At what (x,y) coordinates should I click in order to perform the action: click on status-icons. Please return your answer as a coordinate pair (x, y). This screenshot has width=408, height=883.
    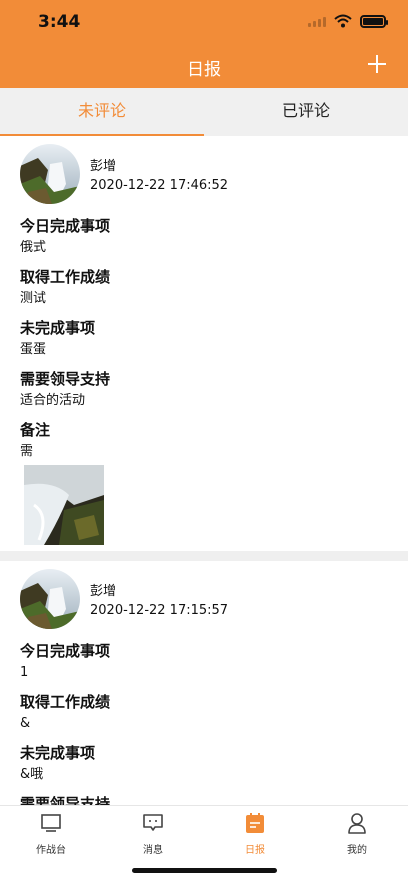
    Looking at the image, I should click on (348, 21).